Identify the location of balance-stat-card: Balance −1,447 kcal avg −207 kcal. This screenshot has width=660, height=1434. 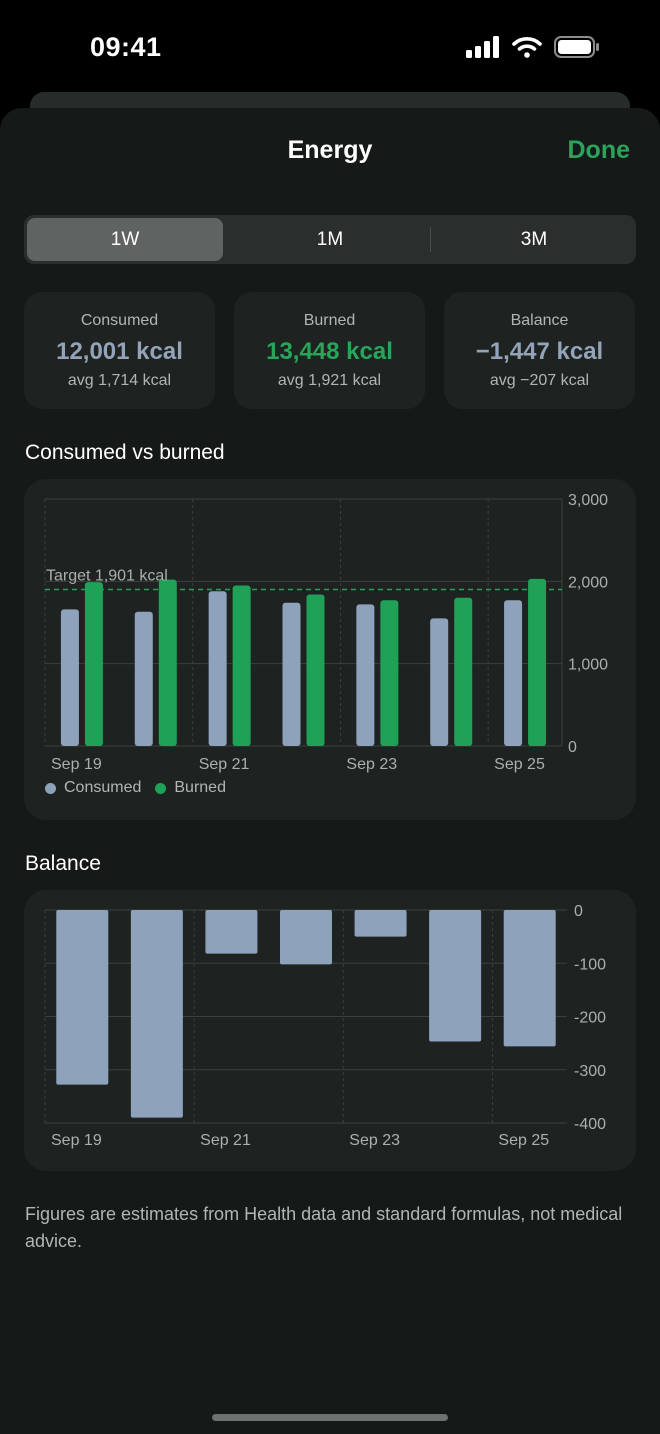
(539, 350).